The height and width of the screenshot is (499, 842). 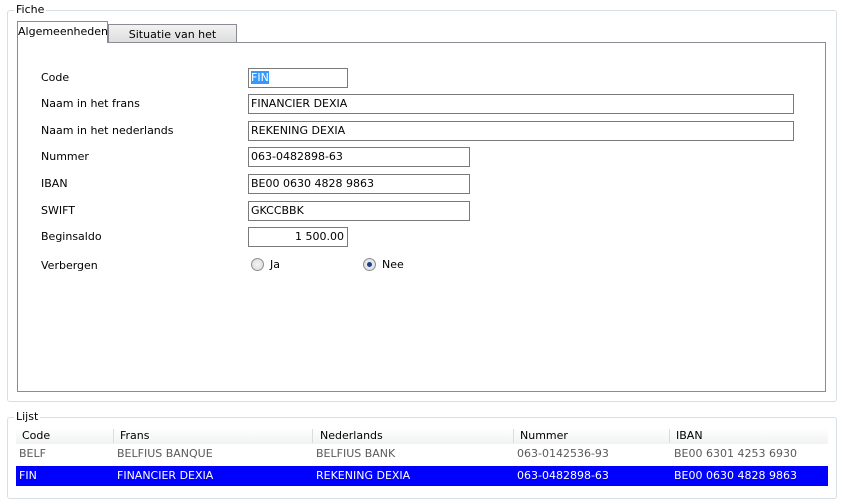 What do you see at coordinates (257, 264) in the screenshot?
I see `radio-ja` at bounding box center [257, 264].